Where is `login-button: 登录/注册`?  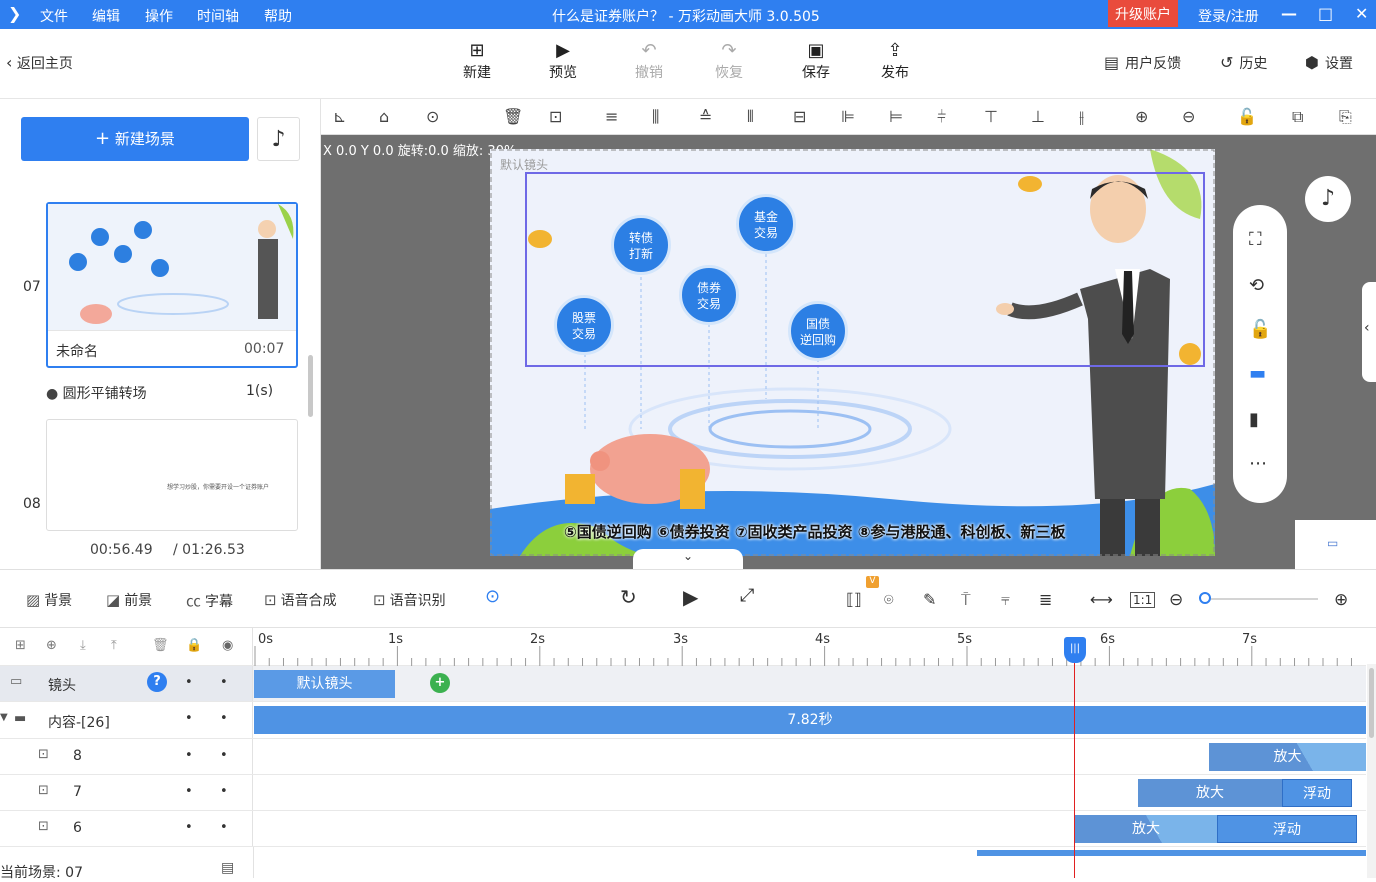 login-button: 登录/注册 is located at coordinates (1228, 16).